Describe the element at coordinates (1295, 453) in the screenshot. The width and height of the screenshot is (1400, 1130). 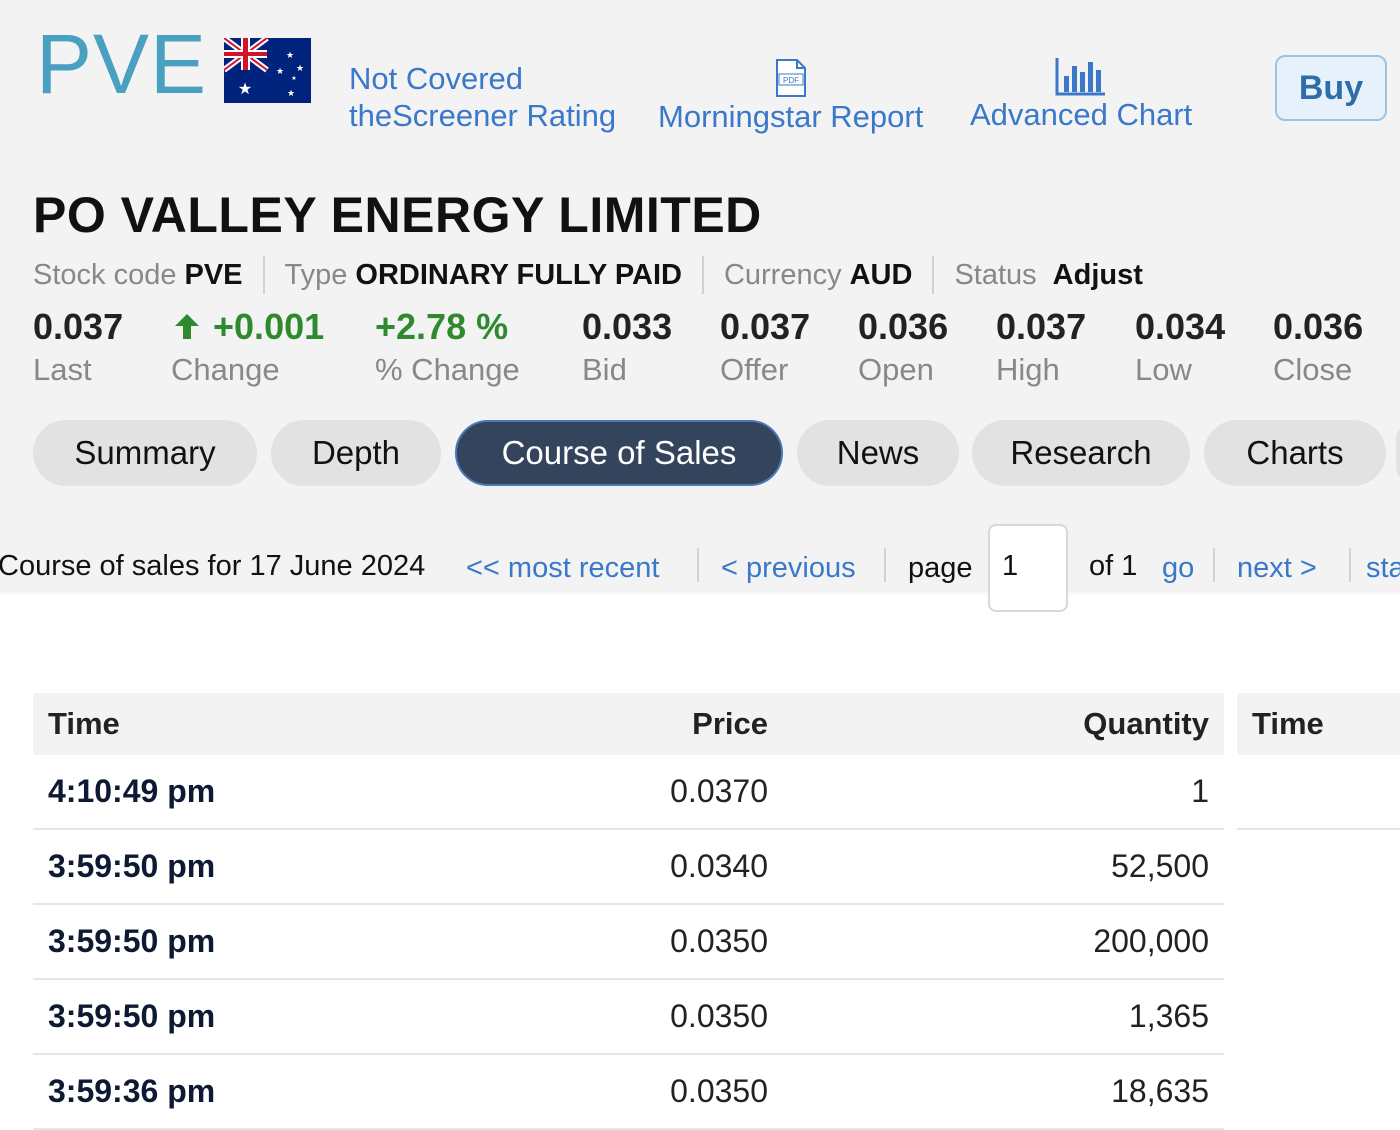
I see `tab-charts: Charts` at that location.